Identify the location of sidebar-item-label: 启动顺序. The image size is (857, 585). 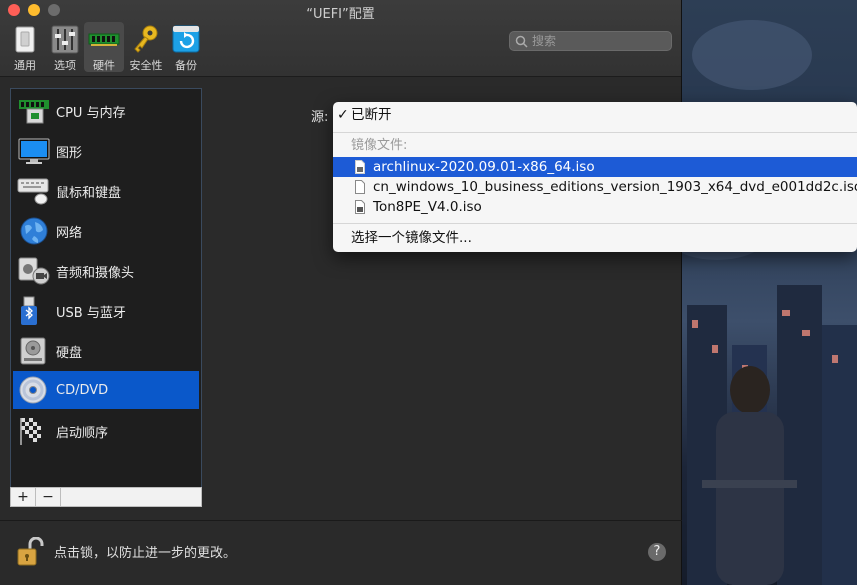
(82, 433).